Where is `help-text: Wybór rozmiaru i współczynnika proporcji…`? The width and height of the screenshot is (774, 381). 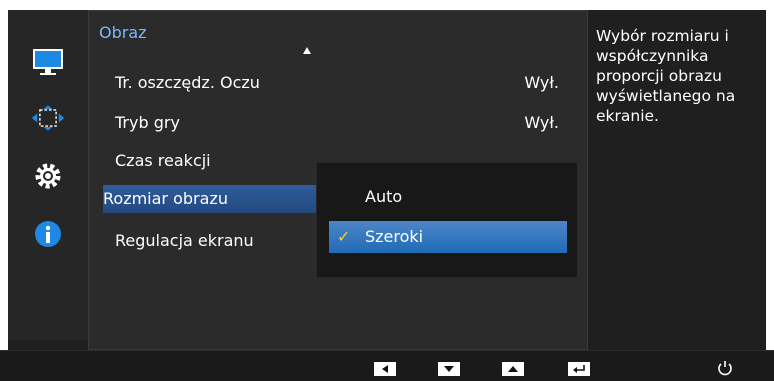 help-text: Wybór rozmiaru i współczynnika proporcji… is located at coordinates (666, 76).